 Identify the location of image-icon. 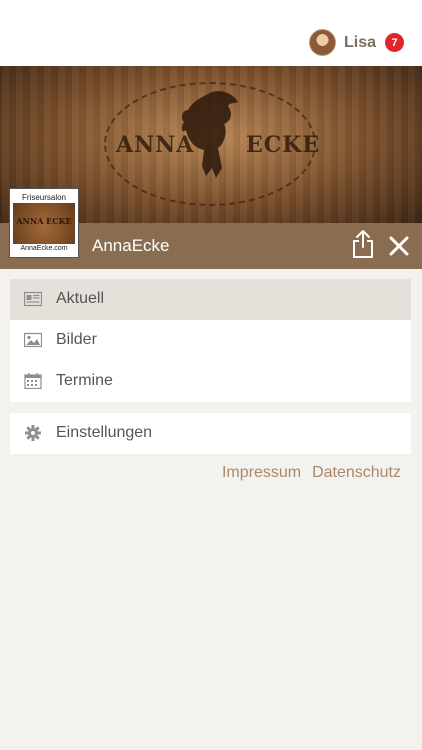
(33, 340).